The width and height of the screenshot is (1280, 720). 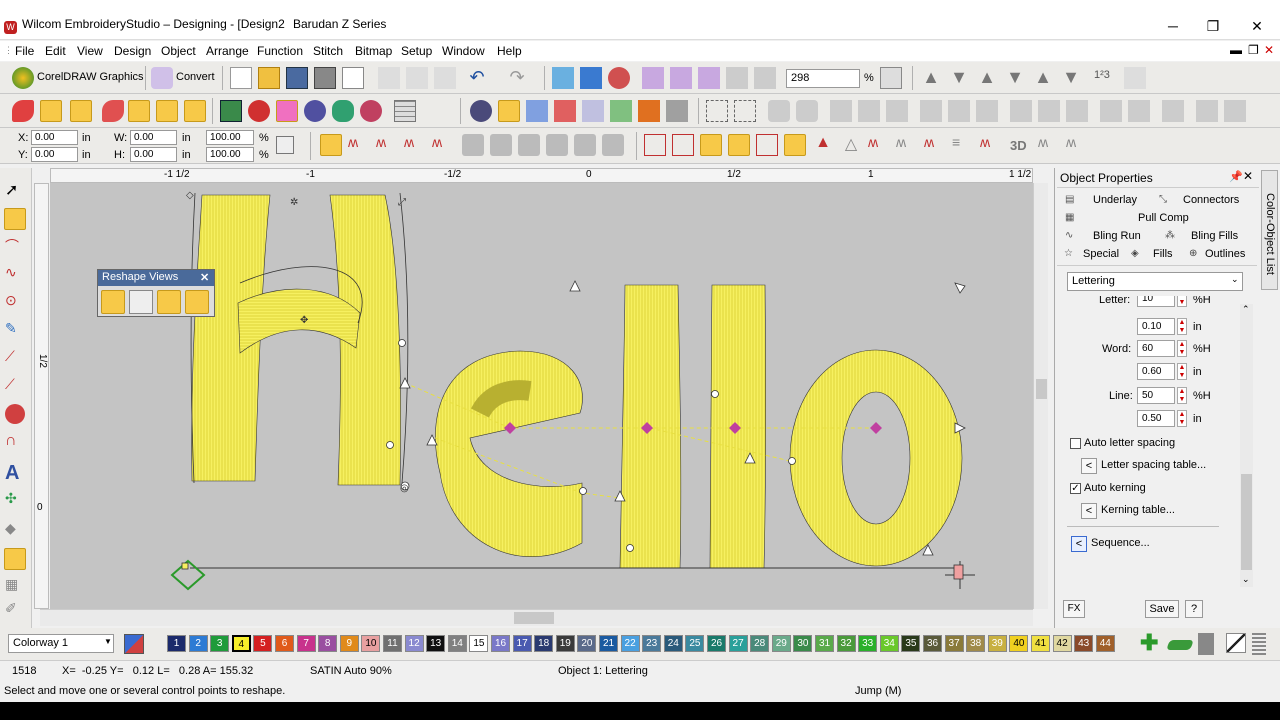 What do you see at coordinates (417, 78) in the screenshot?
I see `copy-icon` at bounding box center [417, 78].